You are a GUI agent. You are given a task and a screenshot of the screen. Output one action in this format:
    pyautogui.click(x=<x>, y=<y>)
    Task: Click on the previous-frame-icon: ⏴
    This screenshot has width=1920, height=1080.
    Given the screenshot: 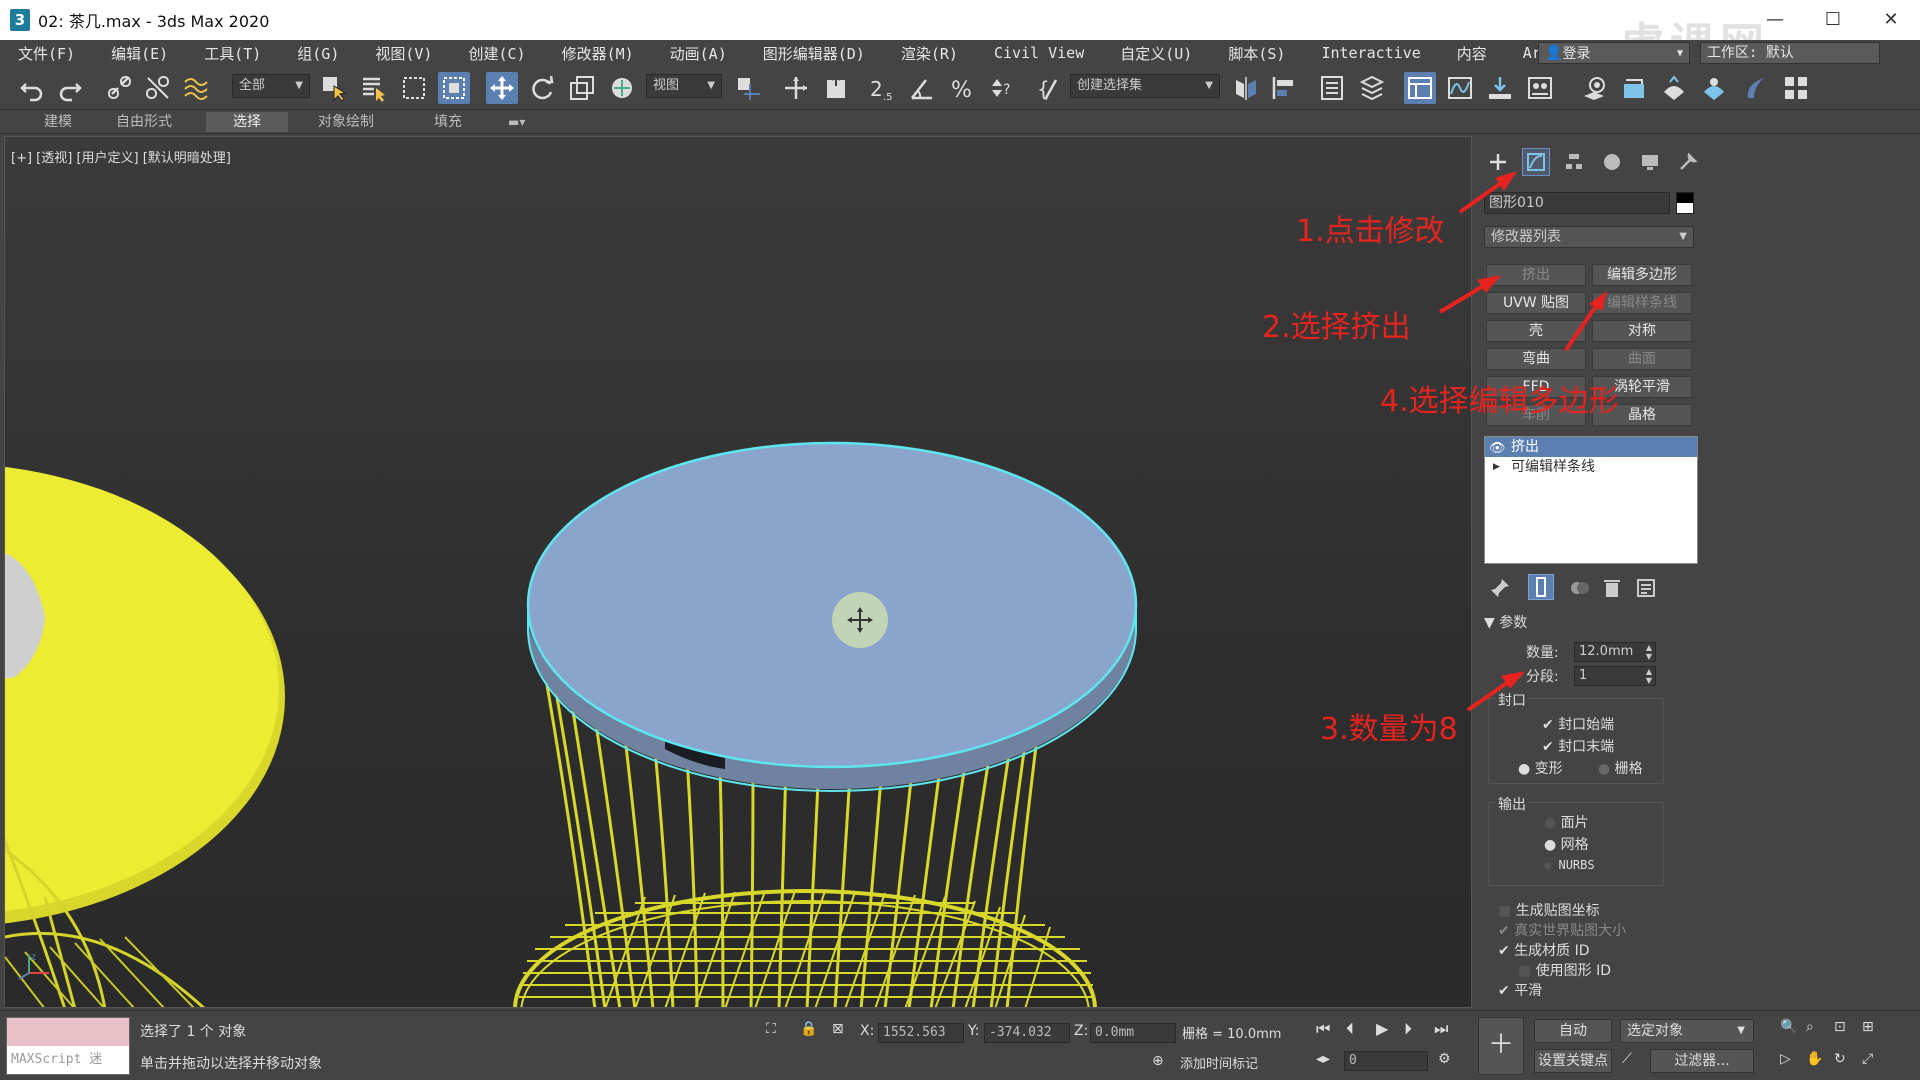 What is the action you would take?
    pyautogui.click(x=1350, y=1029)
    